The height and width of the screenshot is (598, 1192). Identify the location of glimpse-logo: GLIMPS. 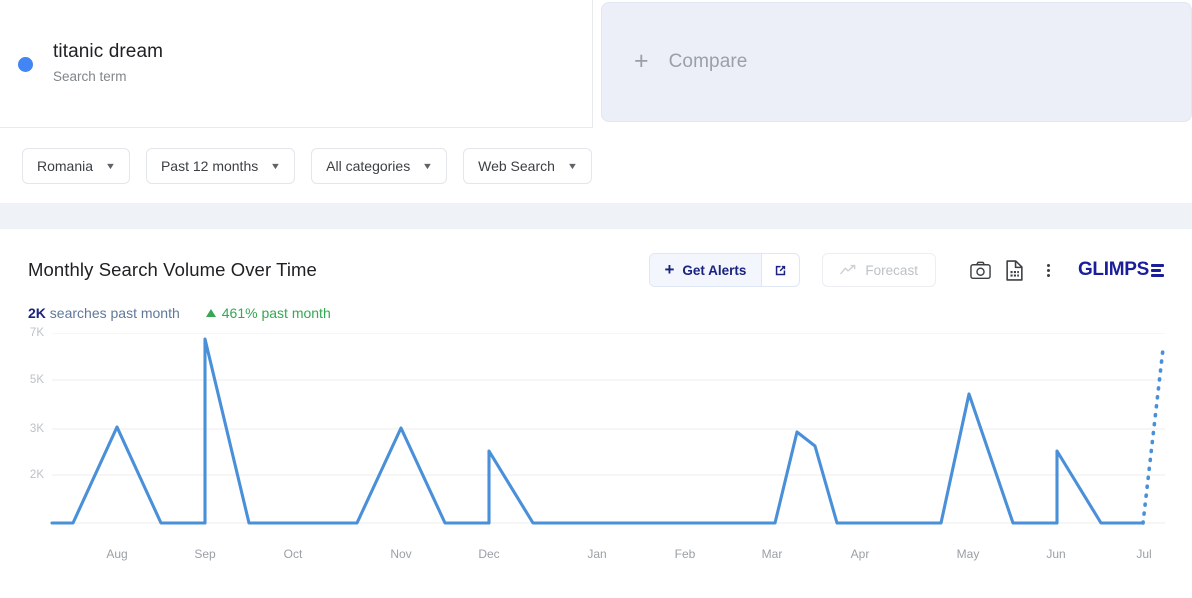
(1121, 270).